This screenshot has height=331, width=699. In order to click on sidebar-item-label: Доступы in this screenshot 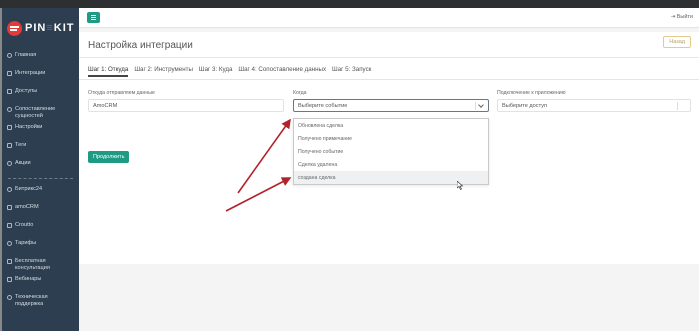, I will do `click(26, 91)`.